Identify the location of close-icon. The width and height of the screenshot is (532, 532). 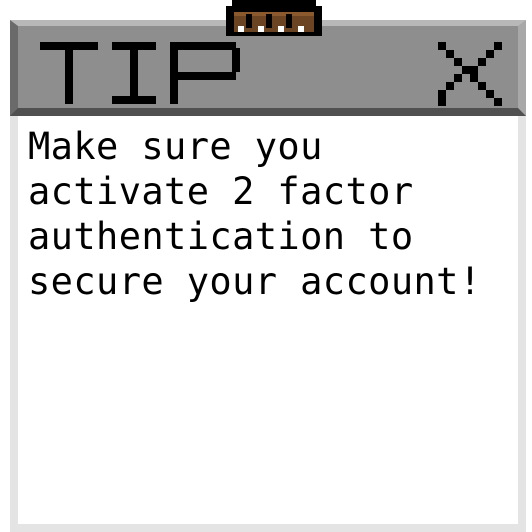
(470, 74).